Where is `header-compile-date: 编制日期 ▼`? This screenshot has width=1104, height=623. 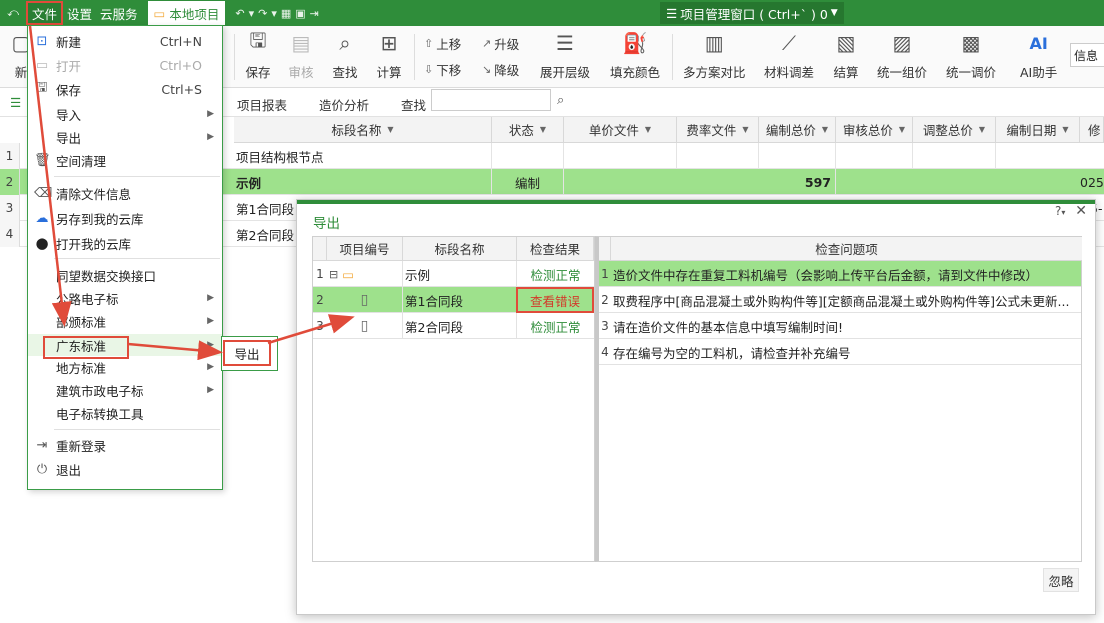
header-compile-date: 编制日期 ▼ is located at coordinates (1038, 130).